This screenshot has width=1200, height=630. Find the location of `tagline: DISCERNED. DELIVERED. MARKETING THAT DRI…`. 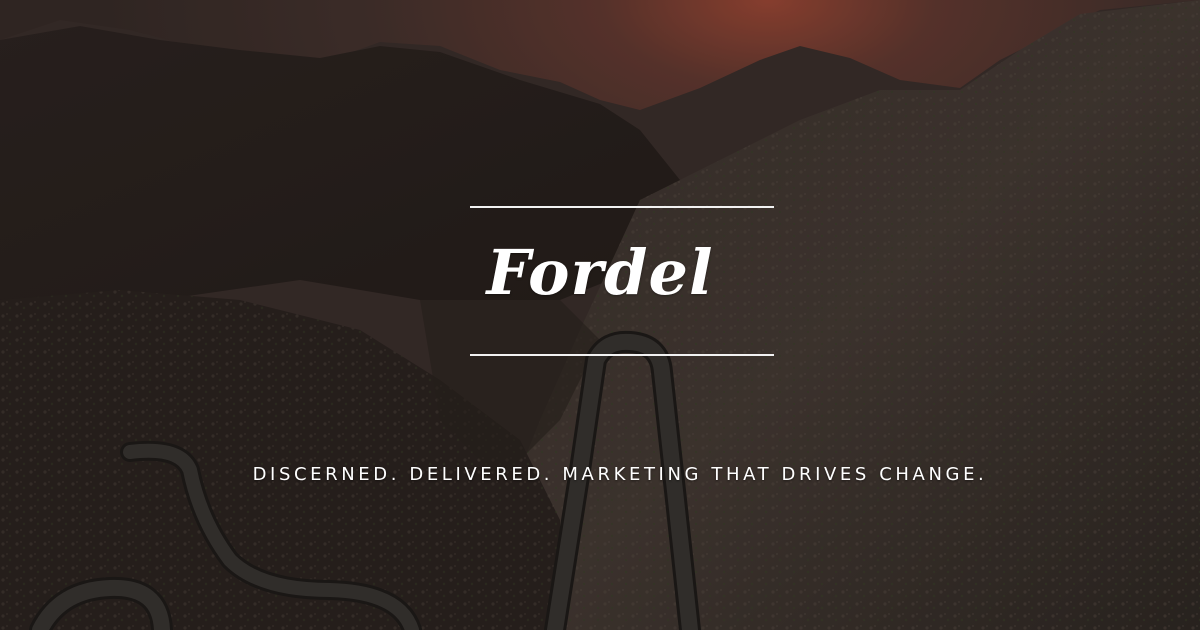

tagline: DISCERNED. DELIVERED. MARKETING THAT DRI… is located at coordinates (620, 474).